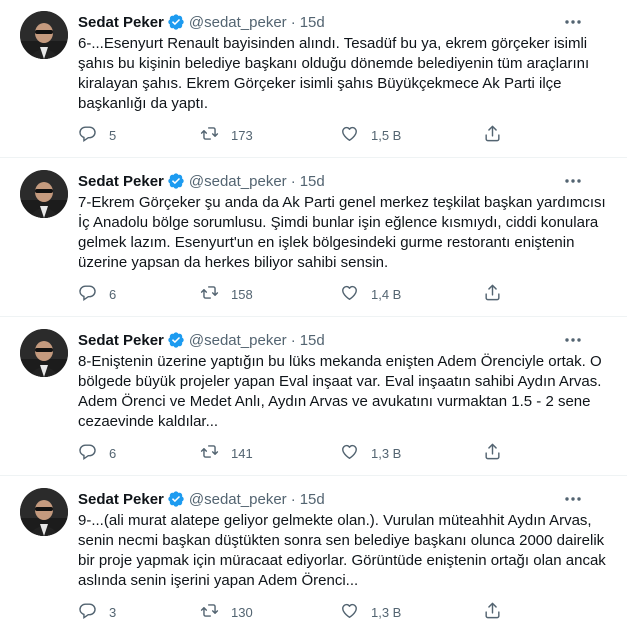 The height and width of the screenshot is (636, 627). I want to click on reply-count: 3, so click(113, 612).